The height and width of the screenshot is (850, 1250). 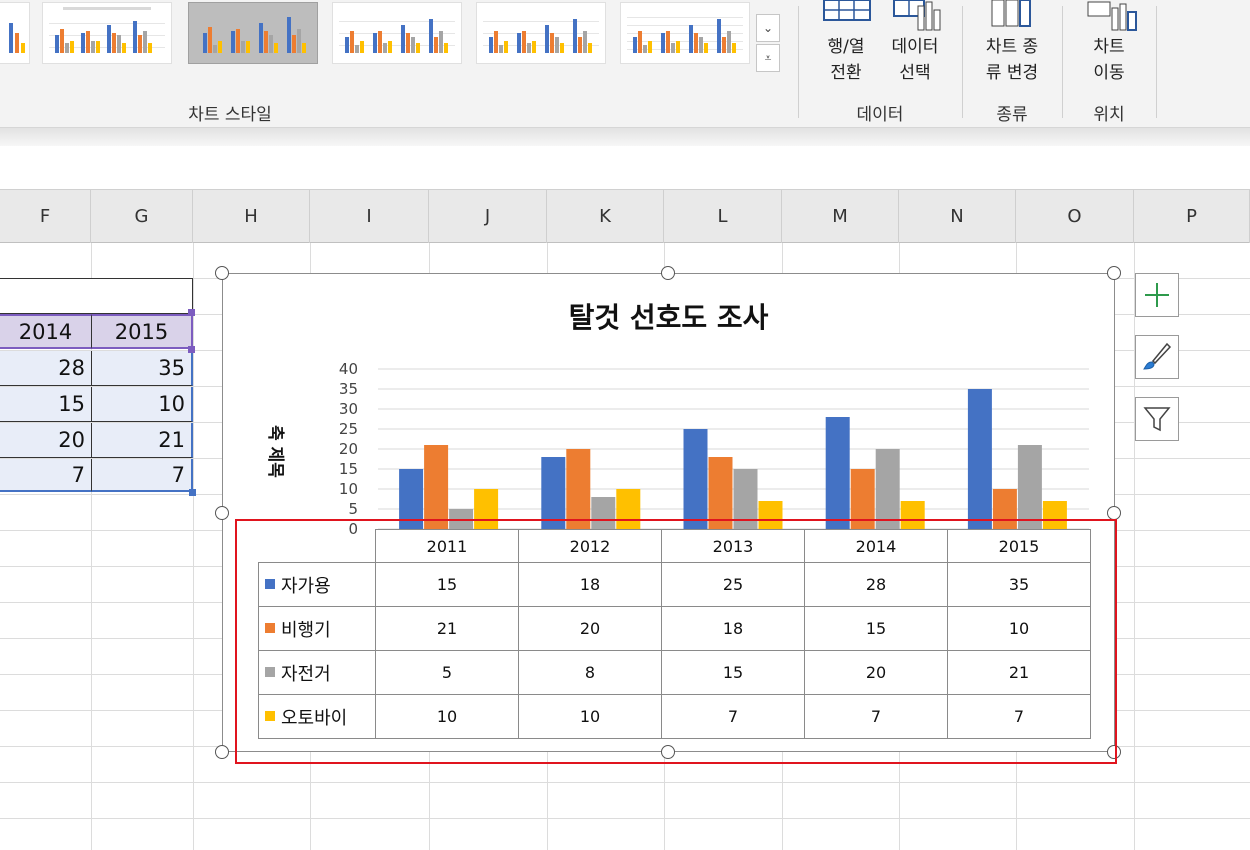 I want to click on data-table-year-header: 2012, so click(x=590, y=546).